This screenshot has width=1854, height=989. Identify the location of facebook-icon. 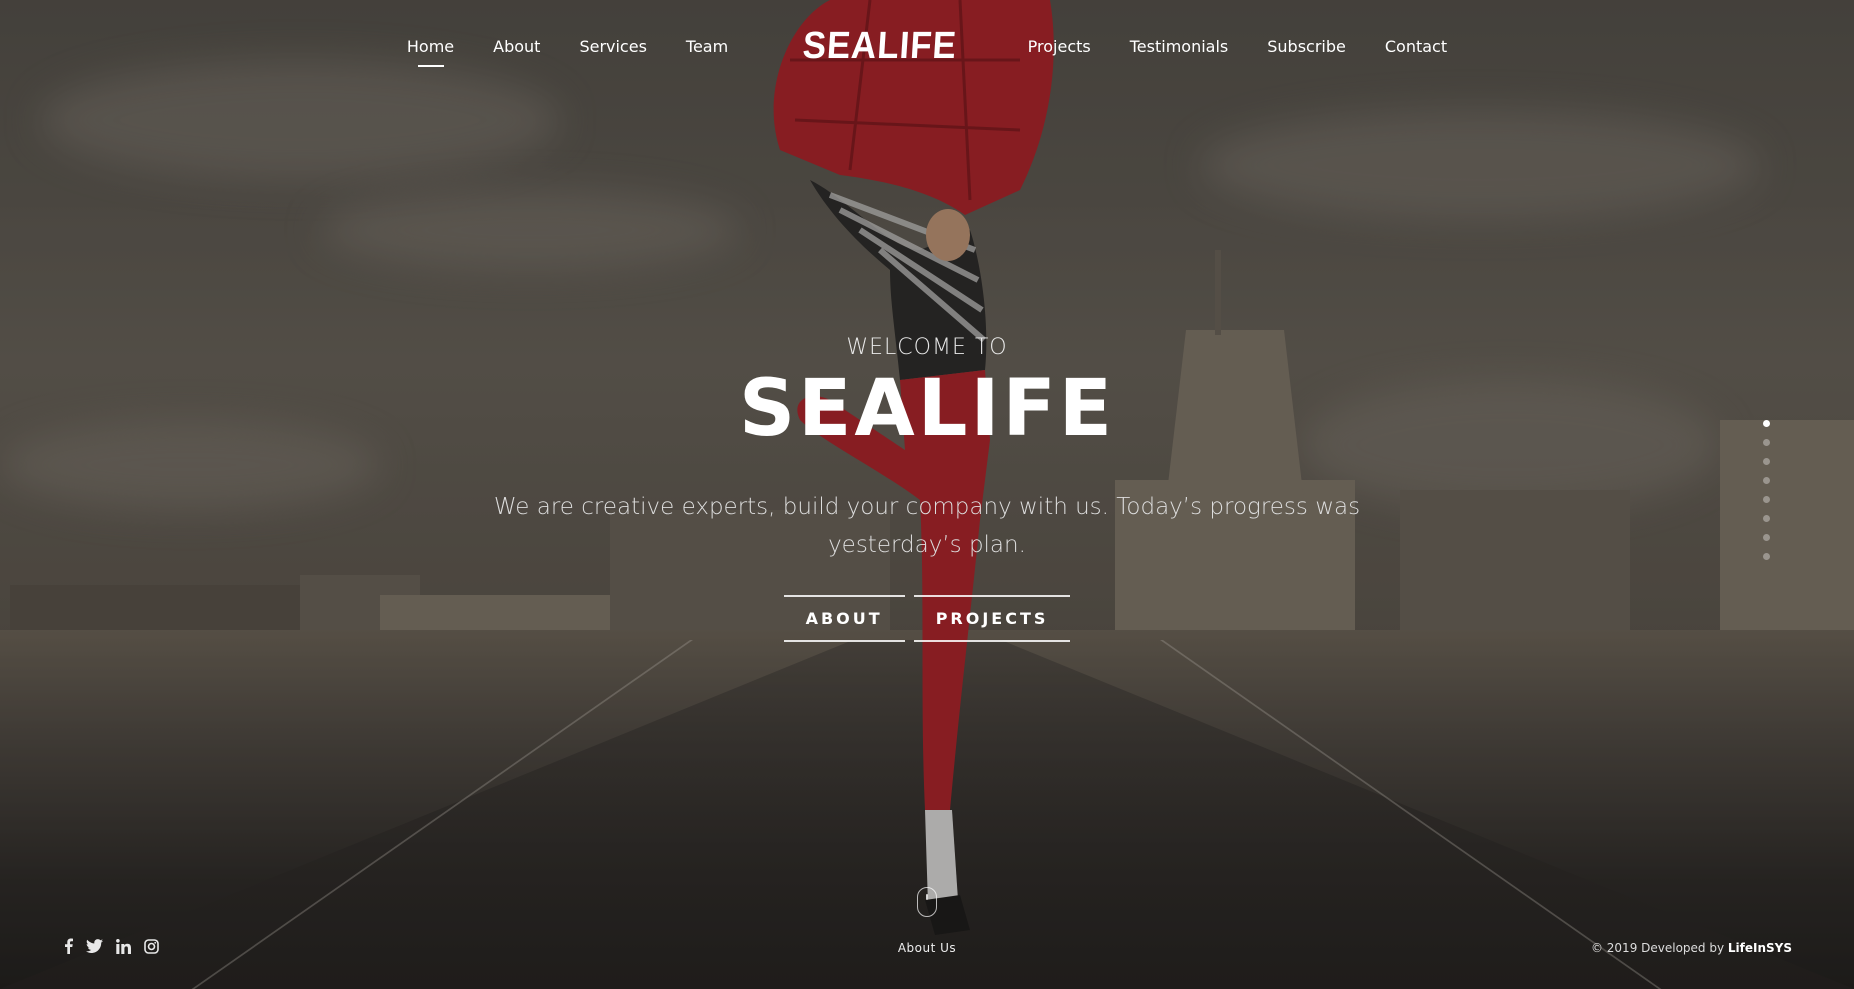
(68, 946).